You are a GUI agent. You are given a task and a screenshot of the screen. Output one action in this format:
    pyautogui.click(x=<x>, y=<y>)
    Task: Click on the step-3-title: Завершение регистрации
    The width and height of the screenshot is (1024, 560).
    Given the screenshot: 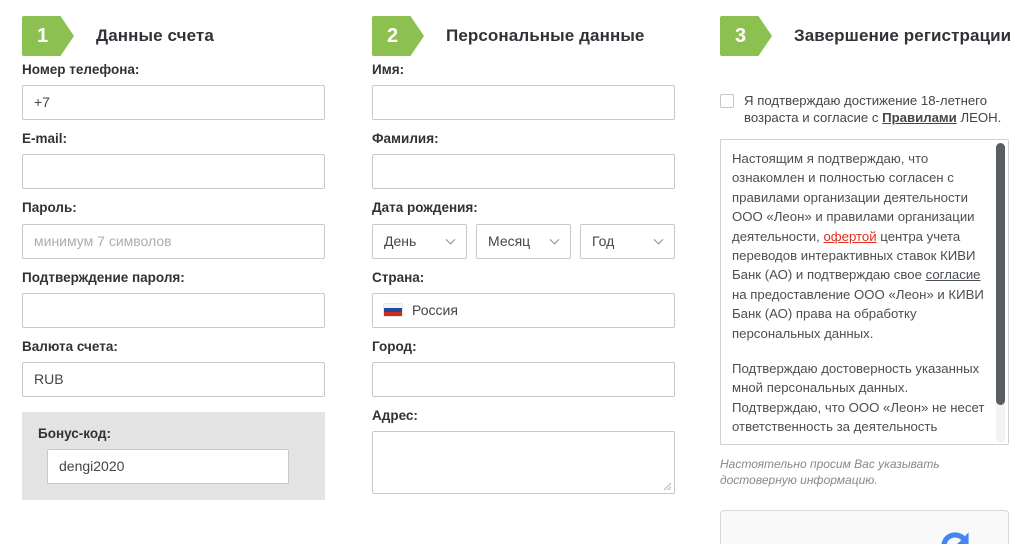 What is the action you would take?
    pyautogui.click(x=903, y=35)
    